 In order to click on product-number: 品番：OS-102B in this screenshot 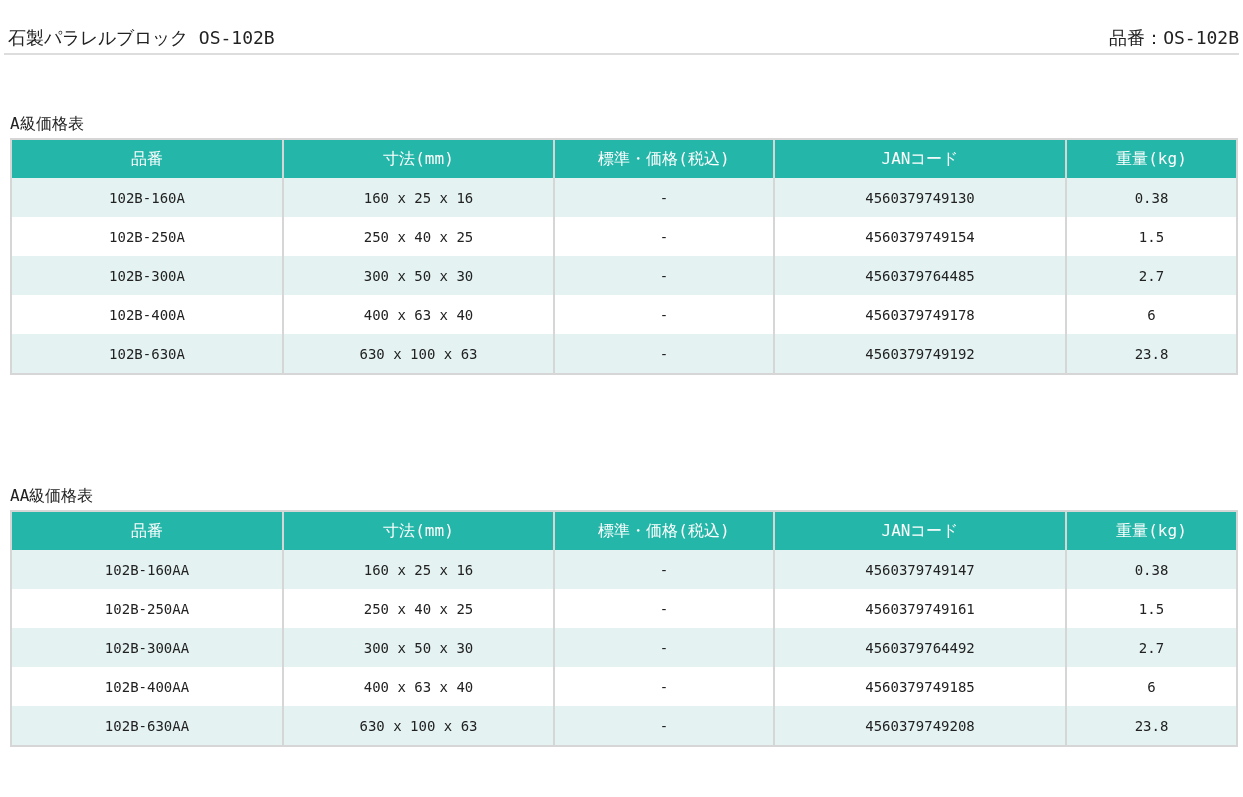, I will do `click(1174, 38)`.